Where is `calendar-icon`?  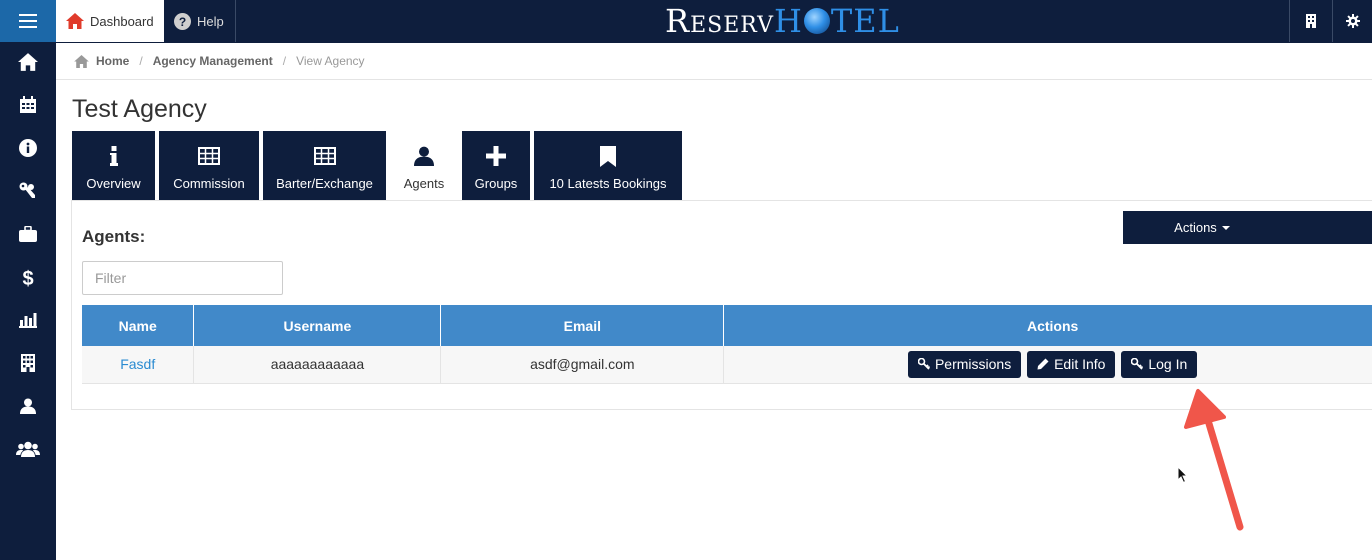
calendar-icon is located at coordinates (28, 107).